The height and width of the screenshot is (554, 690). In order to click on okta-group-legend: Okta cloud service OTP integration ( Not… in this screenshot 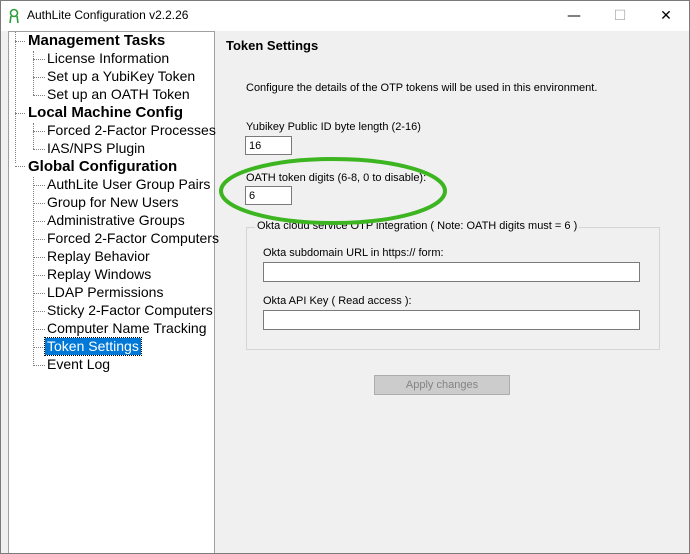, I will do `click(417, 226)`.